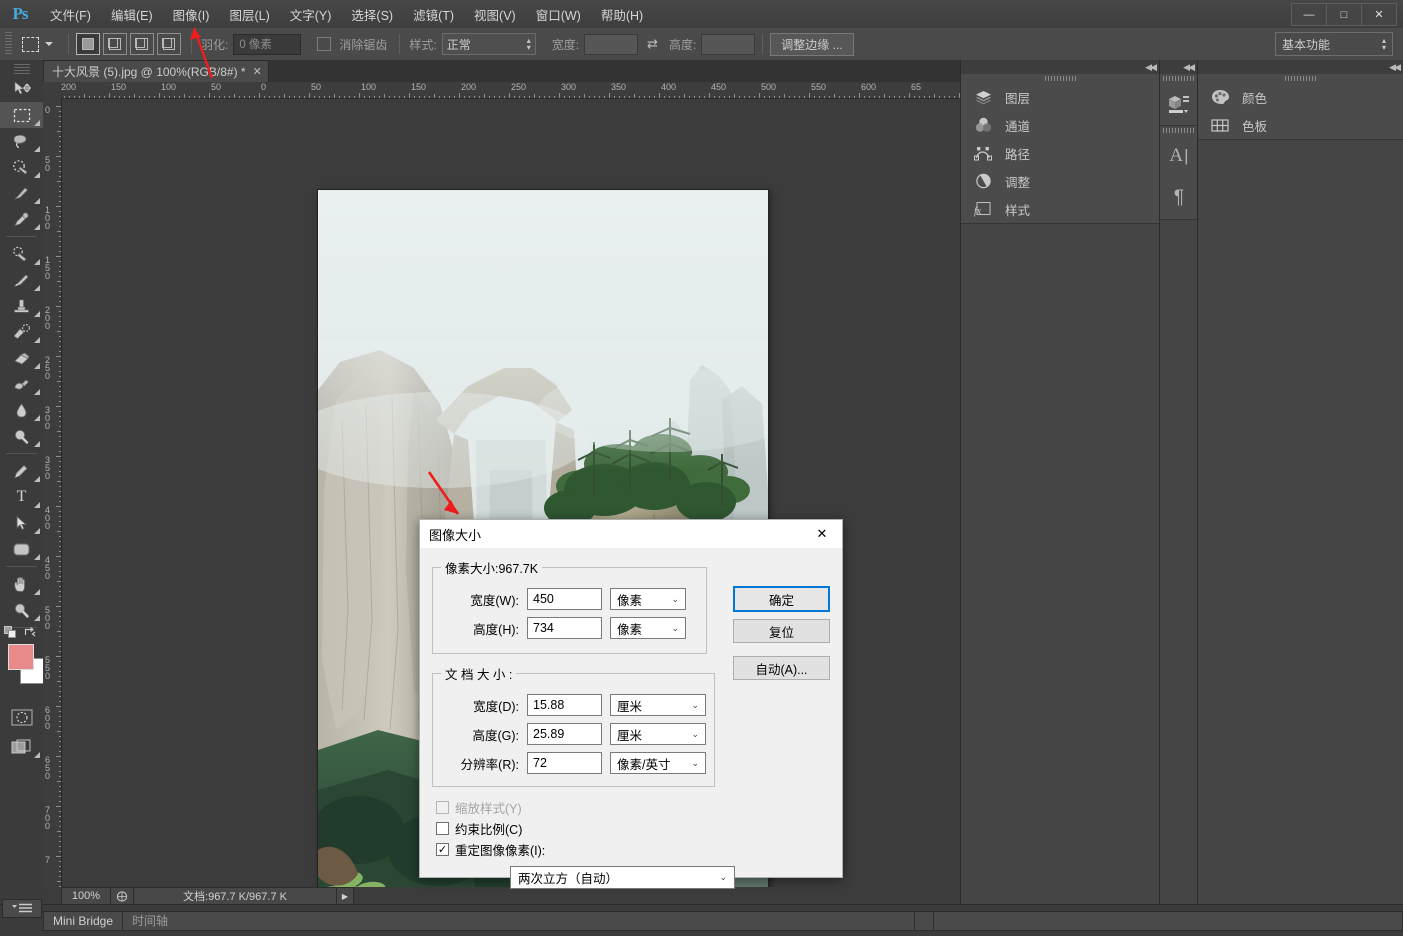 This screenshot has width=1403, height=936. I want to click on screen-mode-icon, so click(21, 747).